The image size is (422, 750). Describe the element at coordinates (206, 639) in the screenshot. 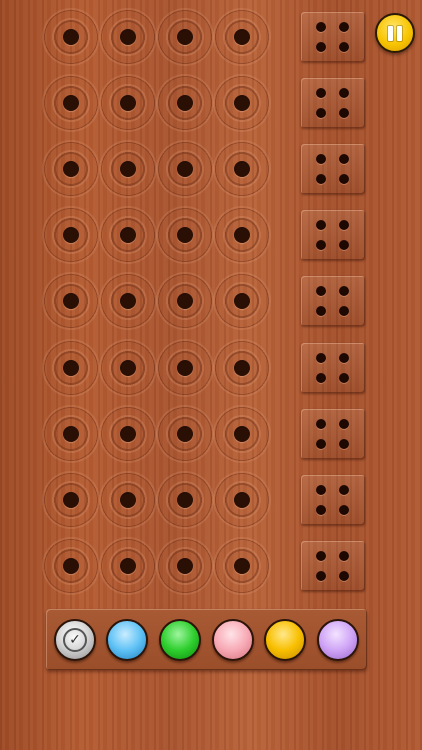

I see `color-palette: ✓` at that location.